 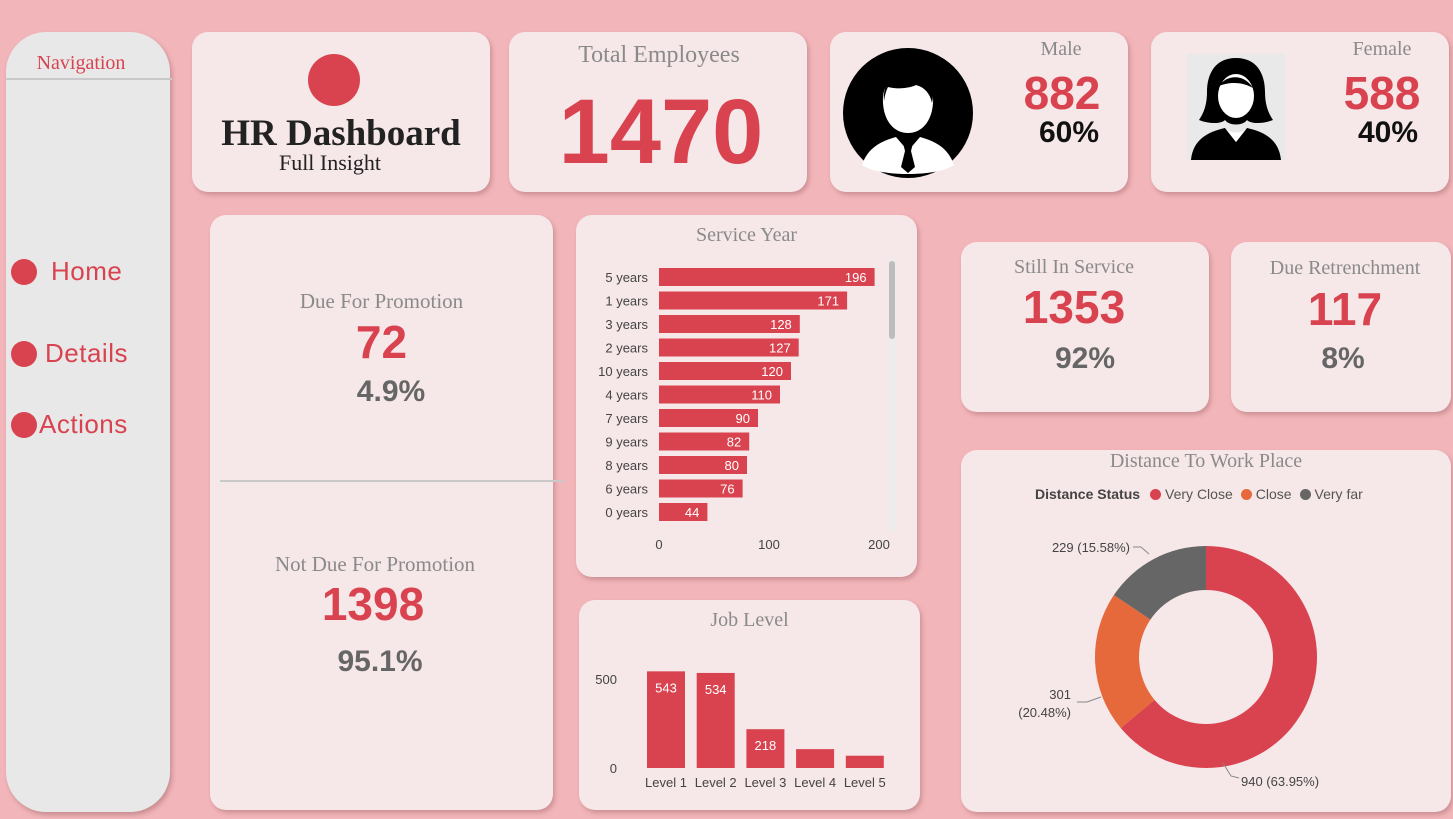 I want to click on nav-item-home: Home, so click(x=66, y=271).